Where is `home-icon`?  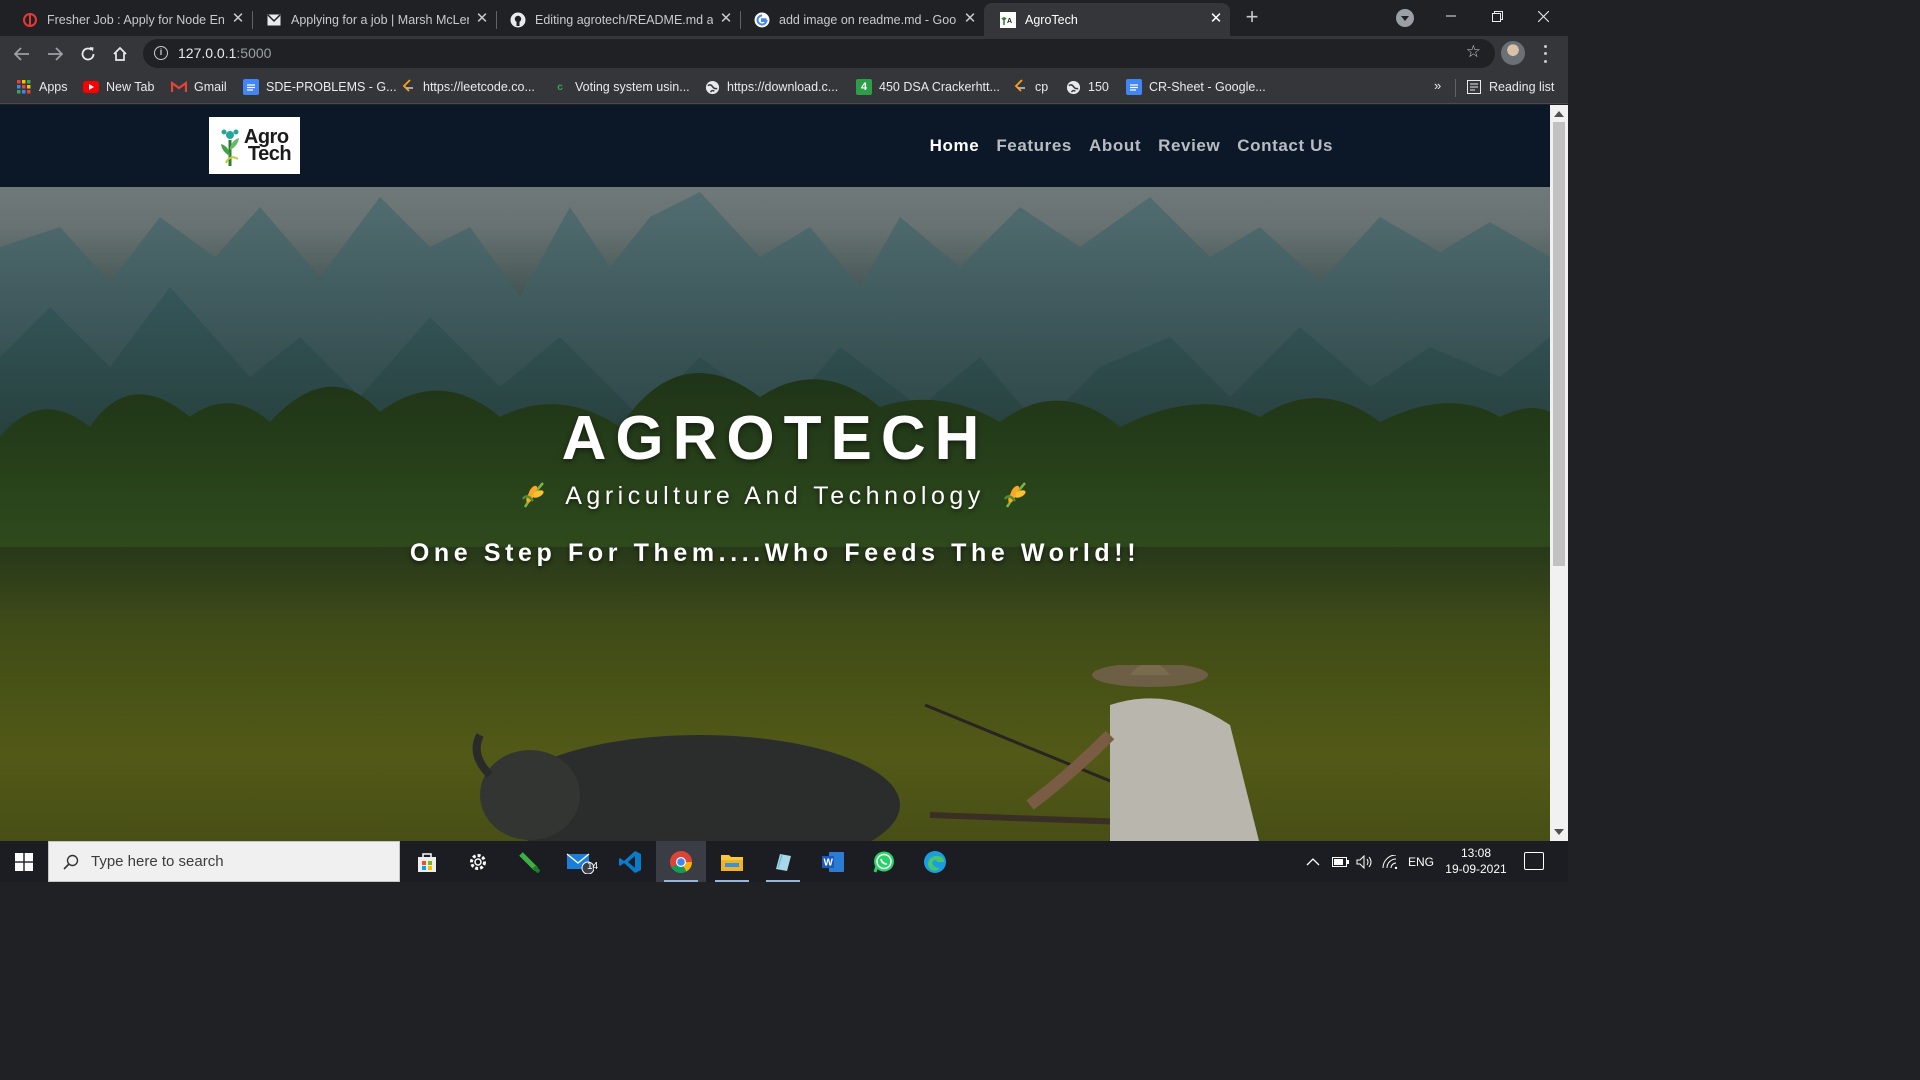
home-icon is located at coordinates (120, 54).